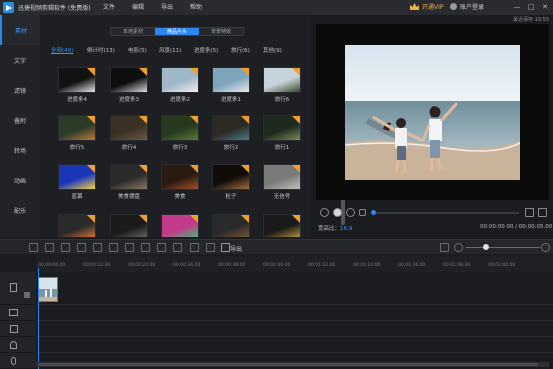 The width and height of the screenshot is (553, 369). I want to click on maximize-icon: □, so click(531, 7).